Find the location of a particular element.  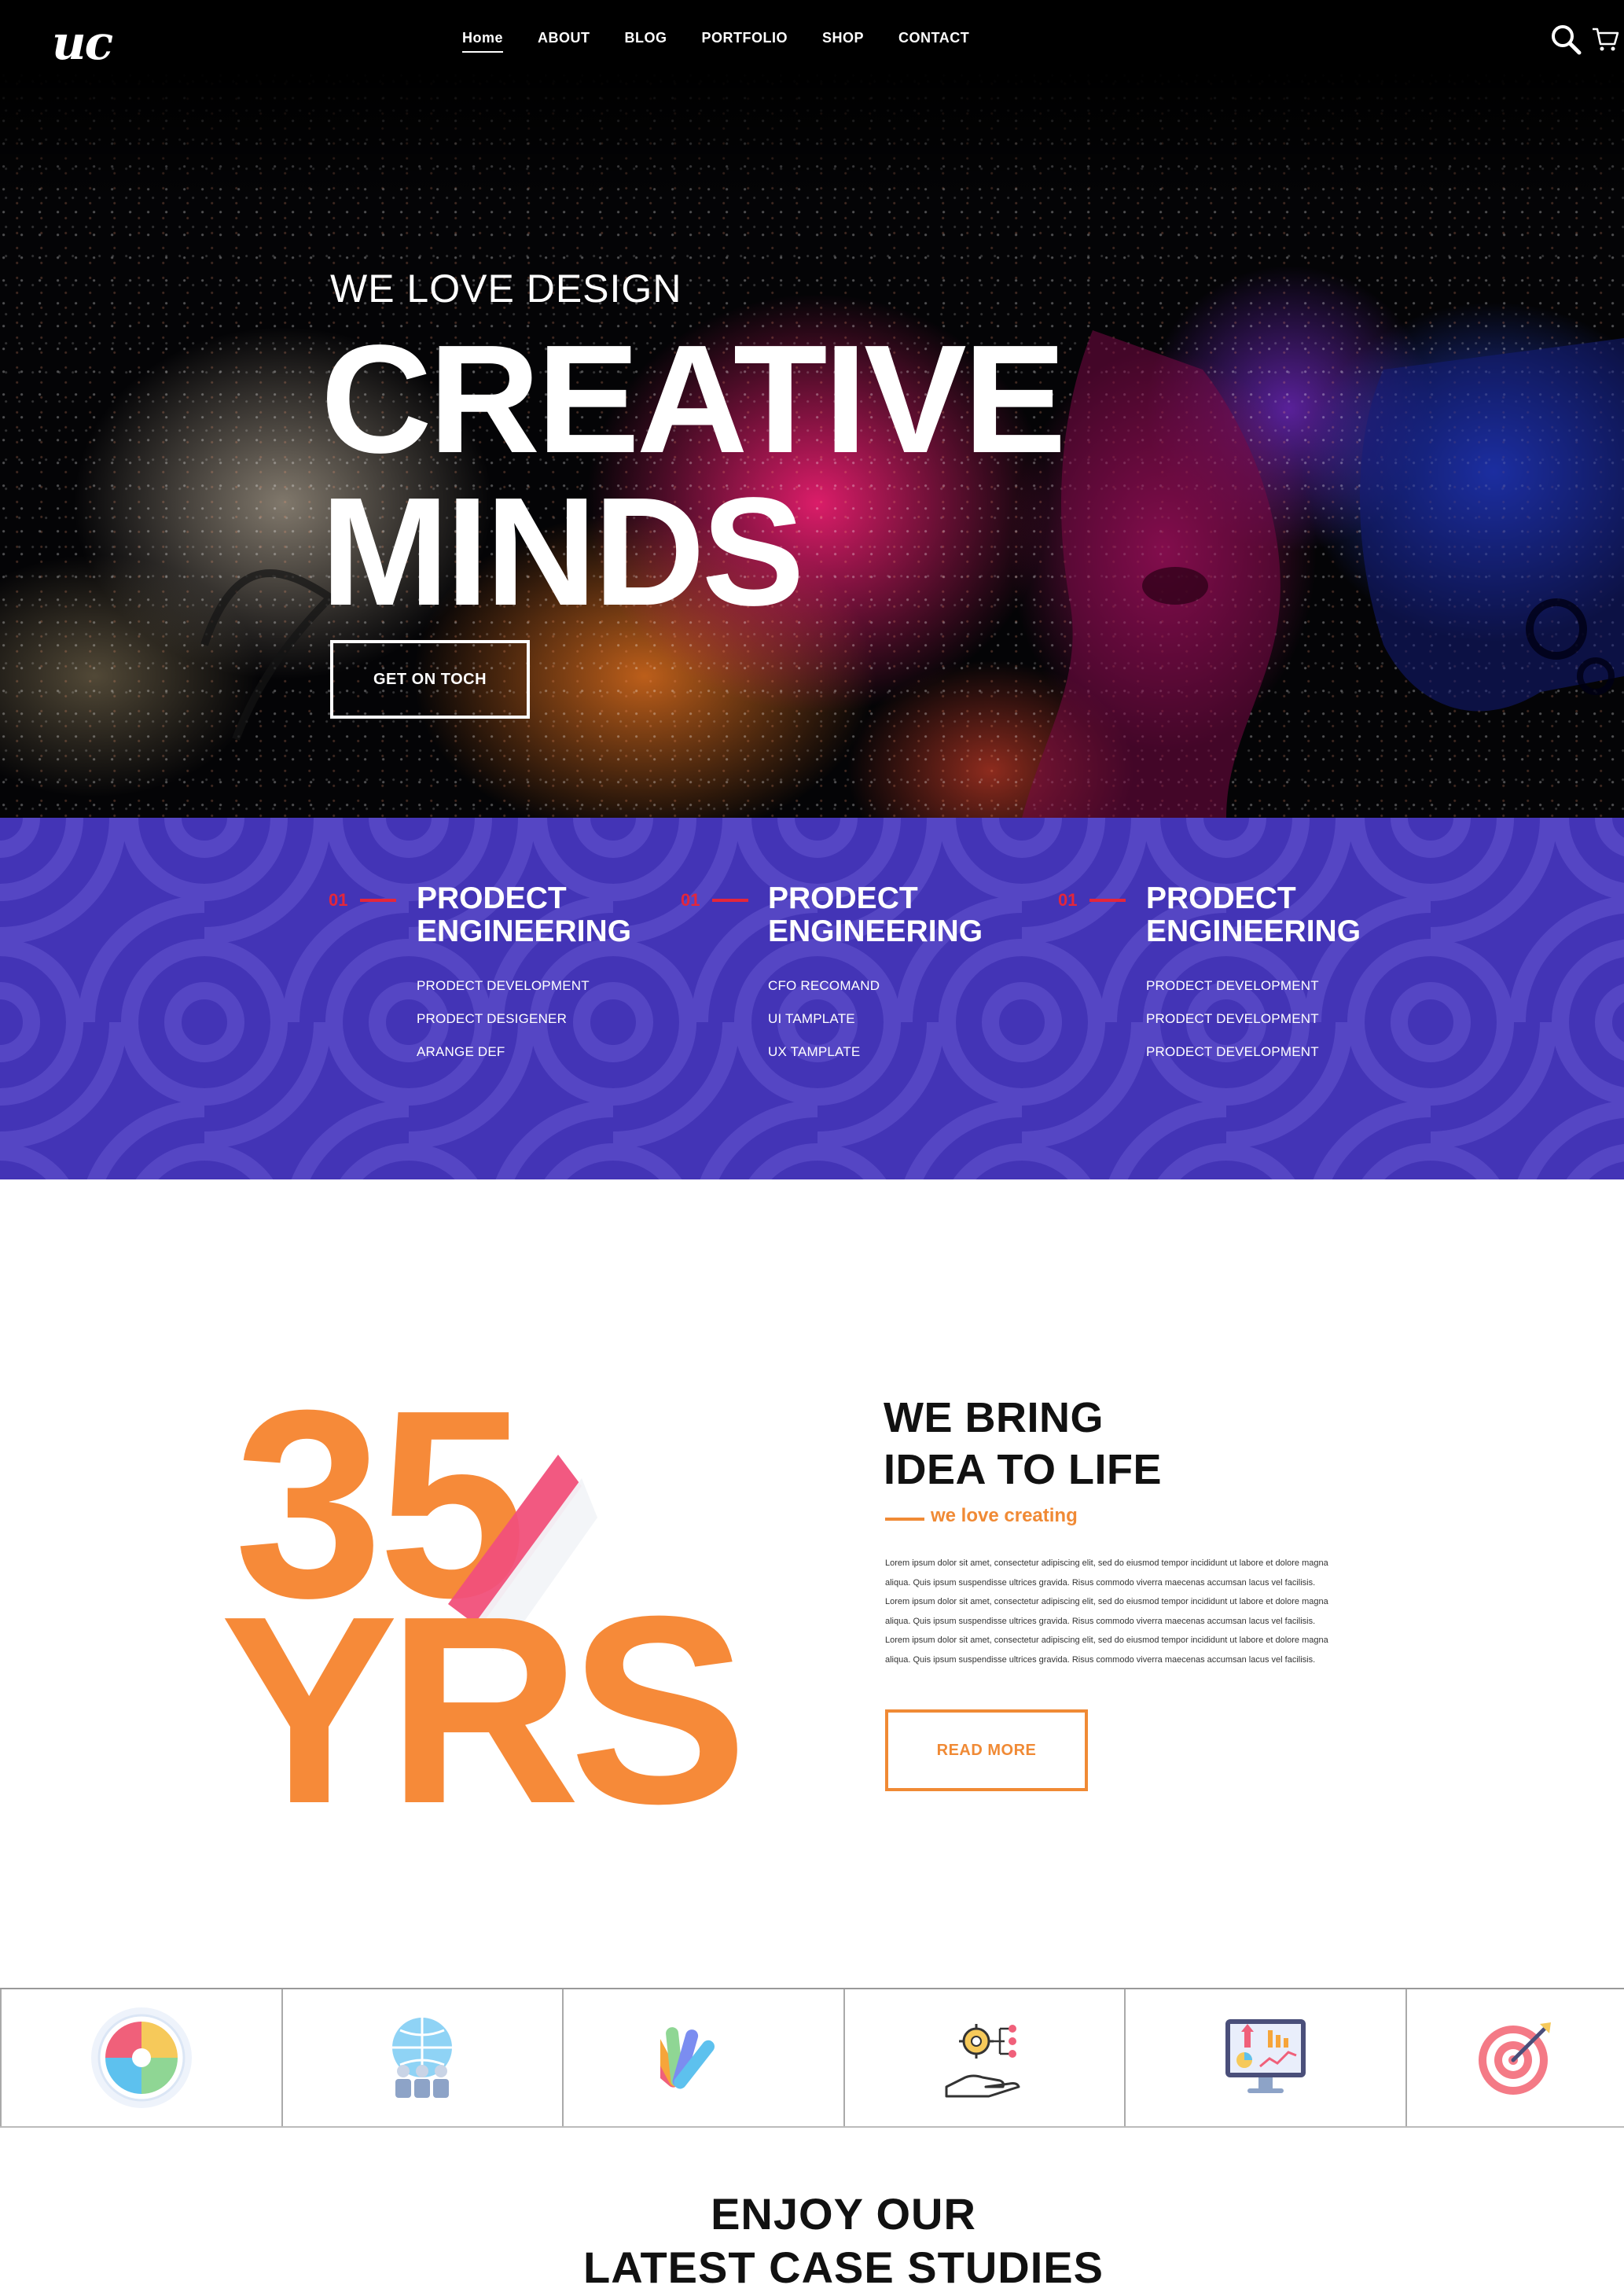

nav-home: Home is located at coordinates (483, 41).